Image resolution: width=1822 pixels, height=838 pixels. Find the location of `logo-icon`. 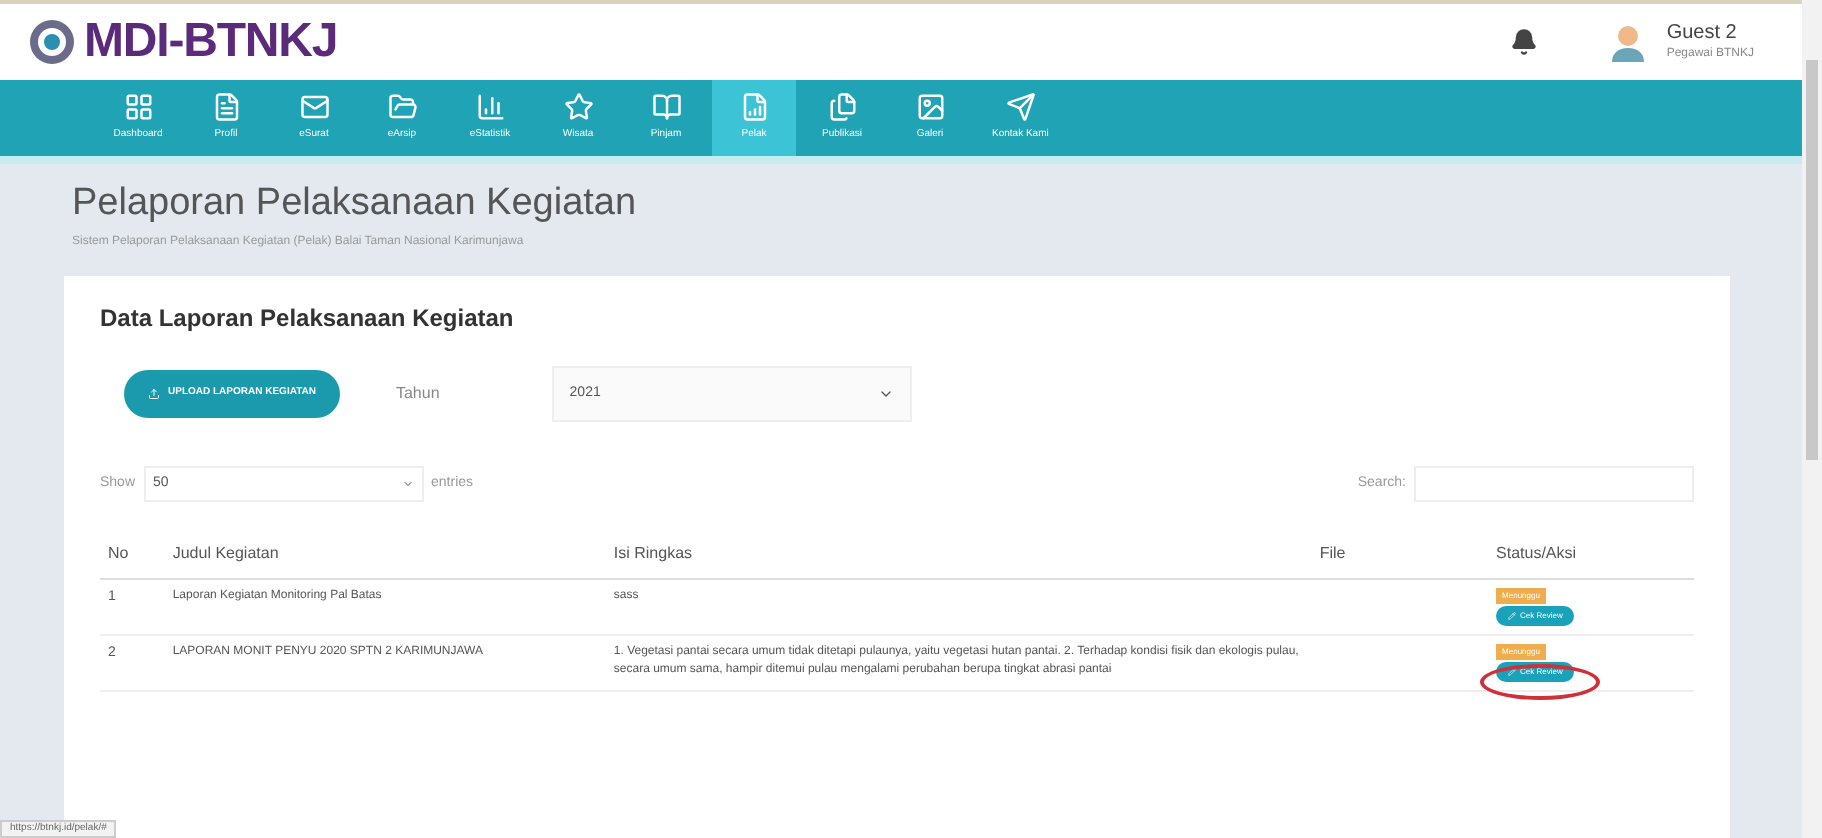

logo-icon is located at coordinates (52, 42).